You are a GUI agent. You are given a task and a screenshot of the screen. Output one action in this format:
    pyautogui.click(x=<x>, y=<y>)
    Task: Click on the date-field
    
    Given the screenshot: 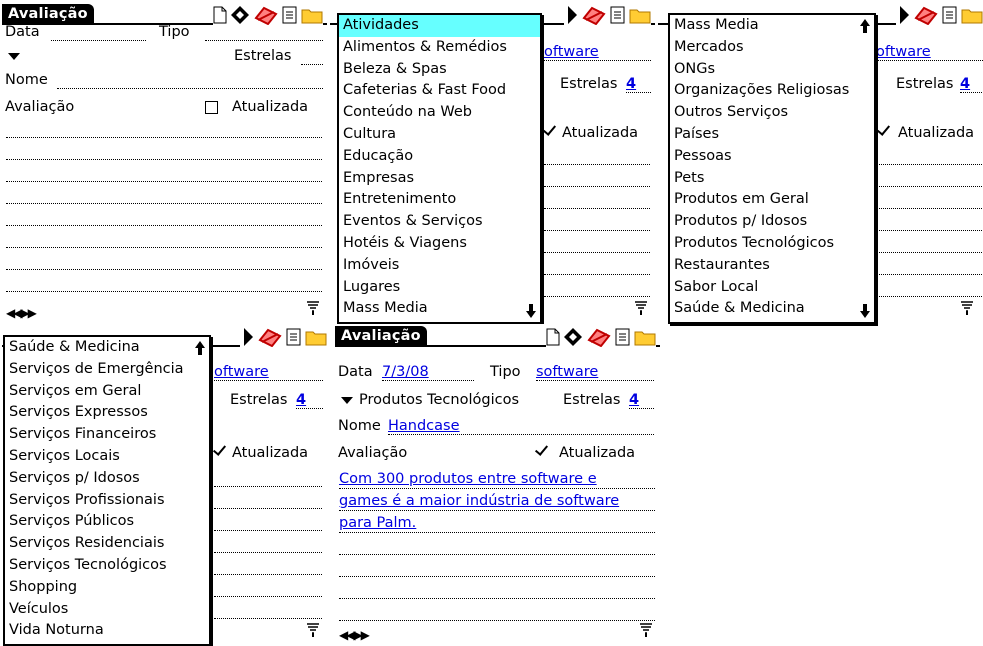 What is the action you would take?
    pyautogui.click(x=98, y=31)
    